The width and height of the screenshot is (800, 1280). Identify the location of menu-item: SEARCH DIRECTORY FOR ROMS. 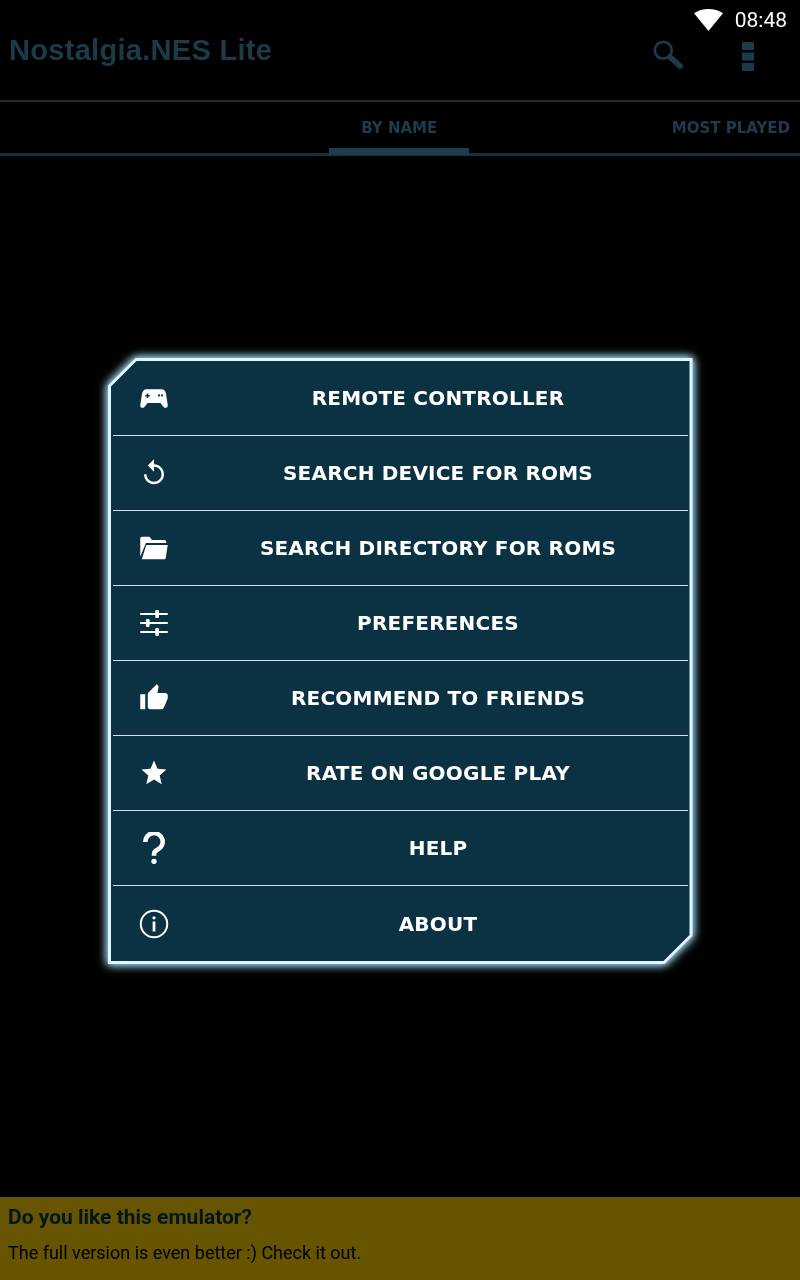
(400, 548).